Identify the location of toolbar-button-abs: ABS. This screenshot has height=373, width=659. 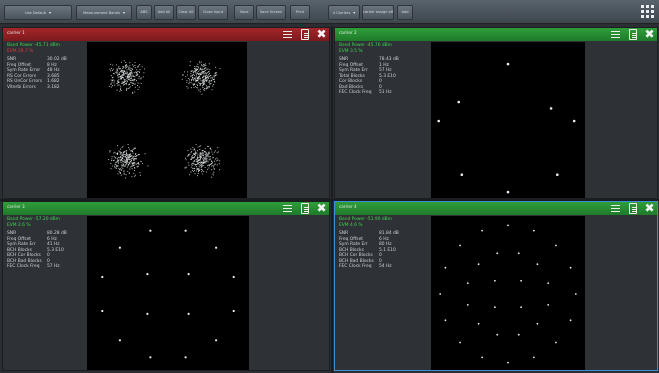
(144, 12).